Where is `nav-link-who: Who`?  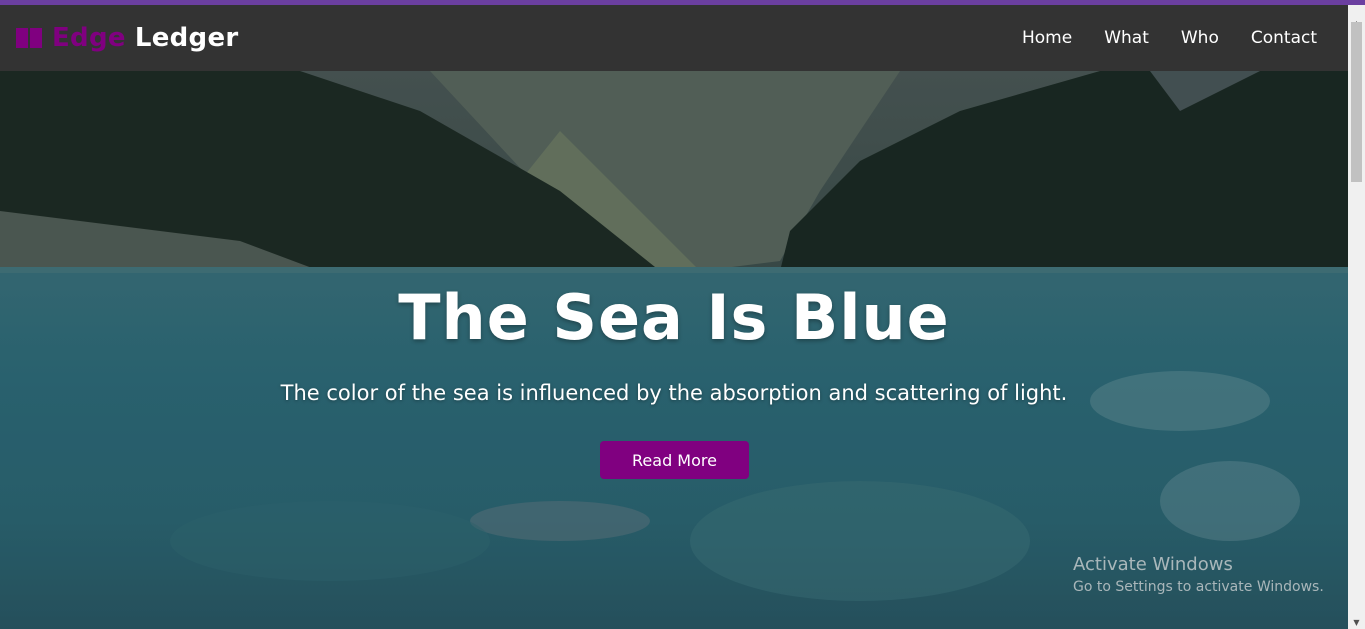 nav-link-who: Who is located at coordinates (1200, 38).